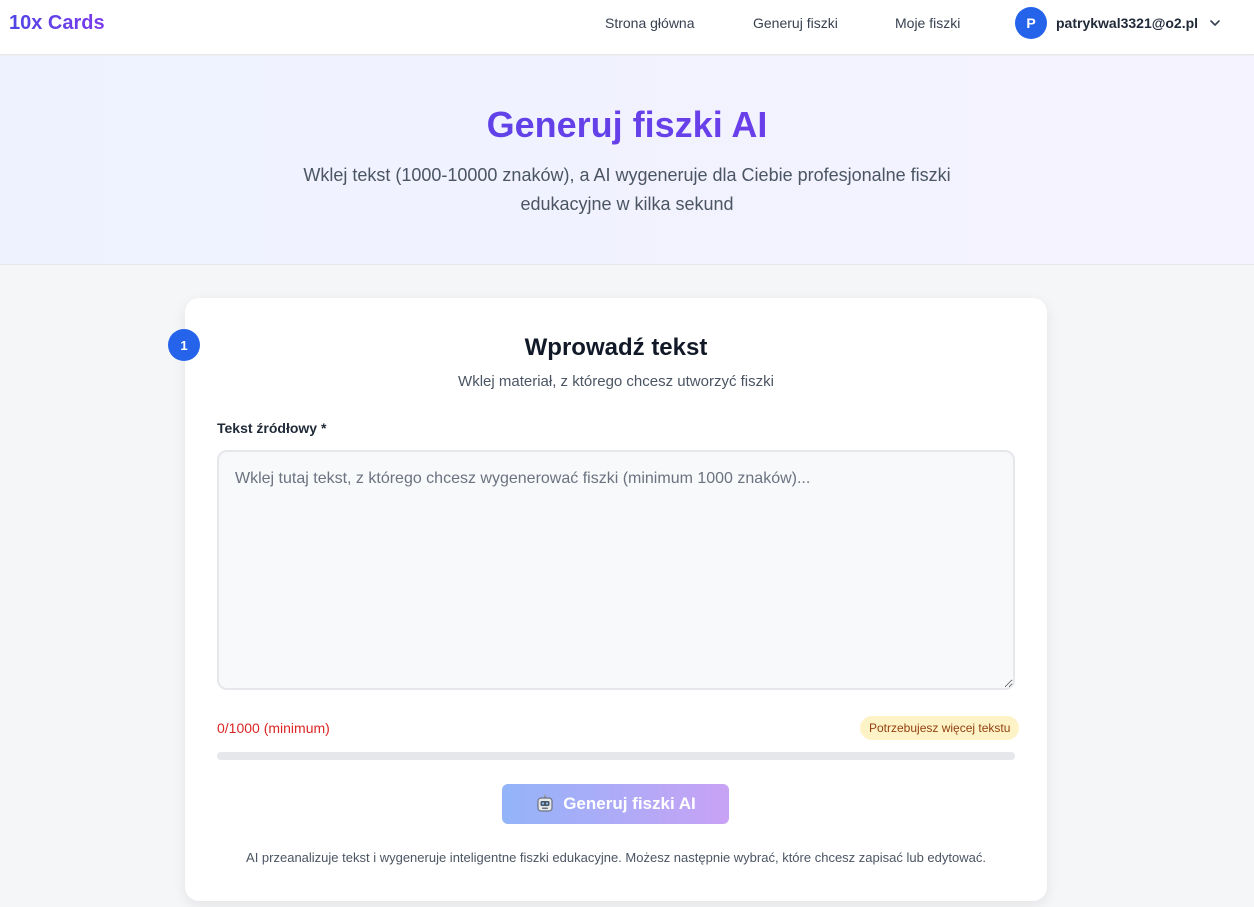 This screenshot has height=907, width=1254. Describe the element at coordinates (1215, 23) in the screenshot. I see `chevron-down-icon` at that location.